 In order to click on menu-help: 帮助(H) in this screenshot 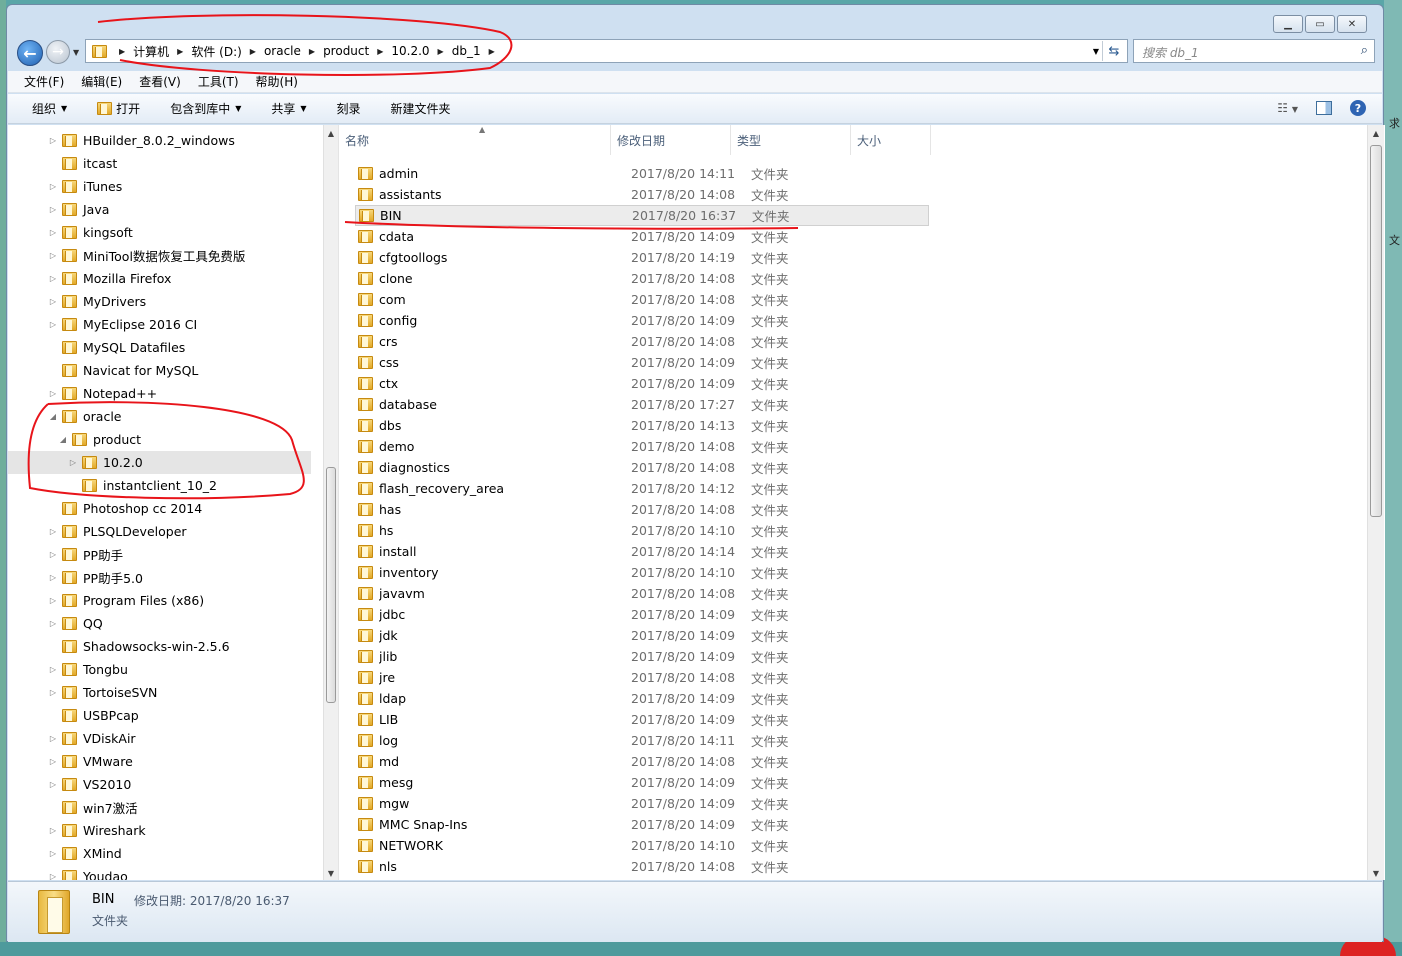, I will do `click(277, 81)`.